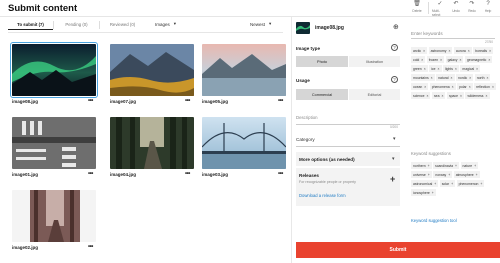  I want to click on suggestion-chip: atmosphere +, so click(466, 174).